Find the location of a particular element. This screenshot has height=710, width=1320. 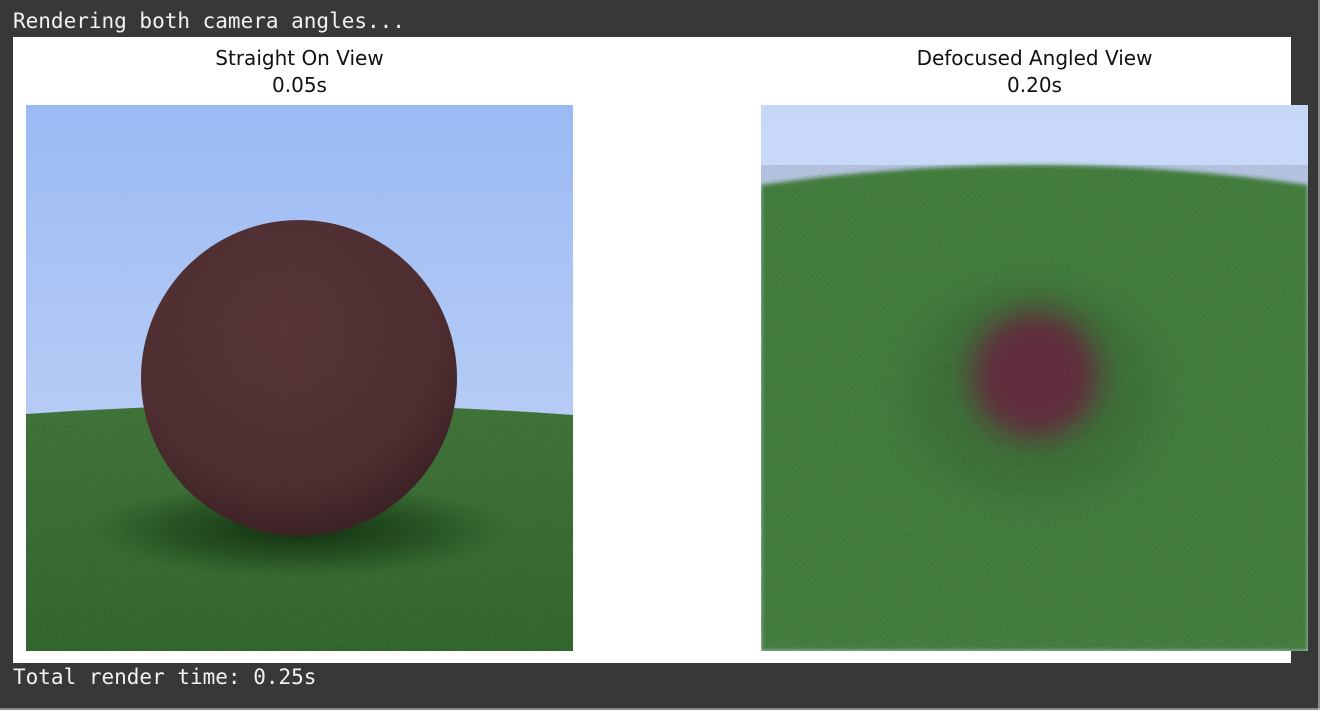

stdout-footer-line: Total render time: 0.25s is located at coordinates (165, 677).